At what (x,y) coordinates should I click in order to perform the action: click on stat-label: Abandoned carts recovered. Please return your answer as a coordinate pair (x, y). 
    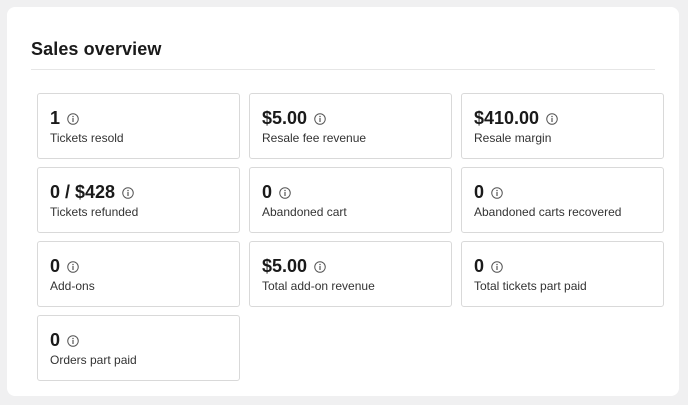
    Looking at the image, I should click on (548, 212).